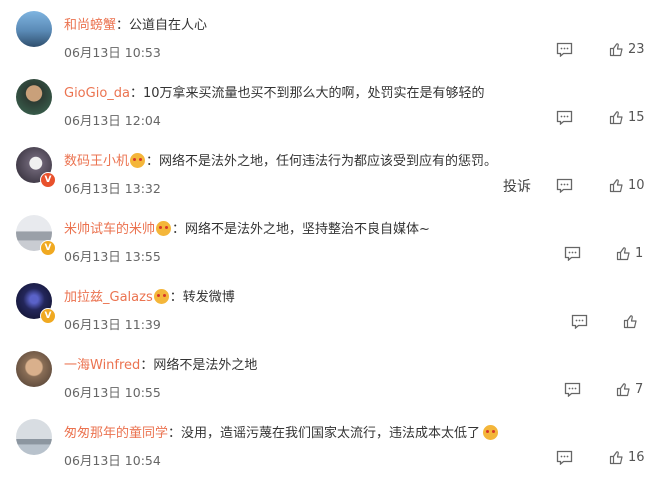 This screenshot has height=487, width=660. Describe the element at coordinates (314, 93) in the screenshot. I see `comment-text: 10万拿来买流量也买不到那么大的啊，处罚实在是有够轻的` at that location.